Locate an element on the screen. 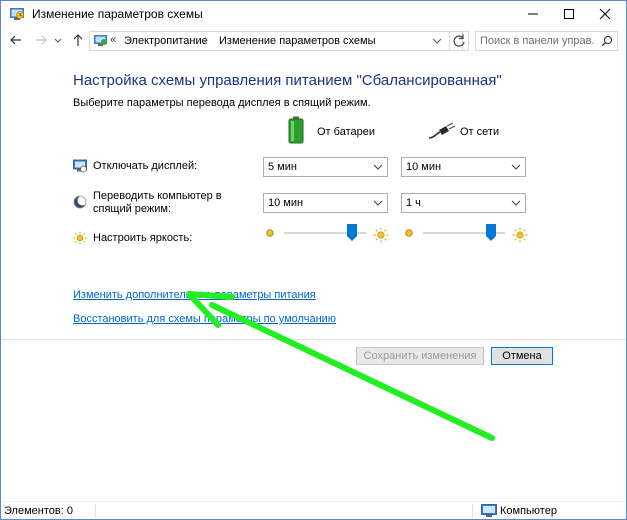  brightness-label: Настроить яркость: is located at coordinates (143, 238).